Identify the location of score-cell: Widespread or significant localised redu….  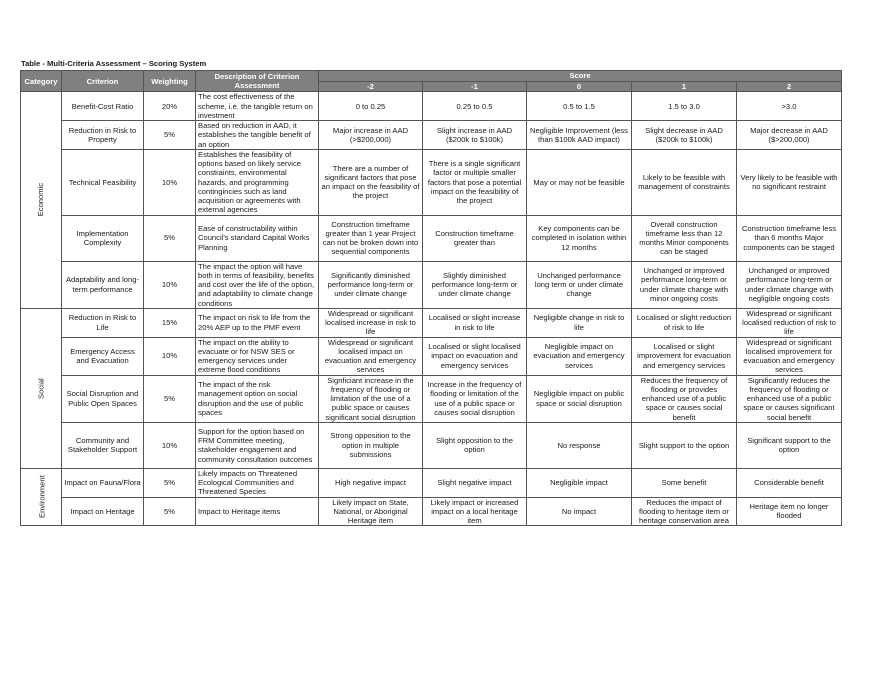
(789, 322).